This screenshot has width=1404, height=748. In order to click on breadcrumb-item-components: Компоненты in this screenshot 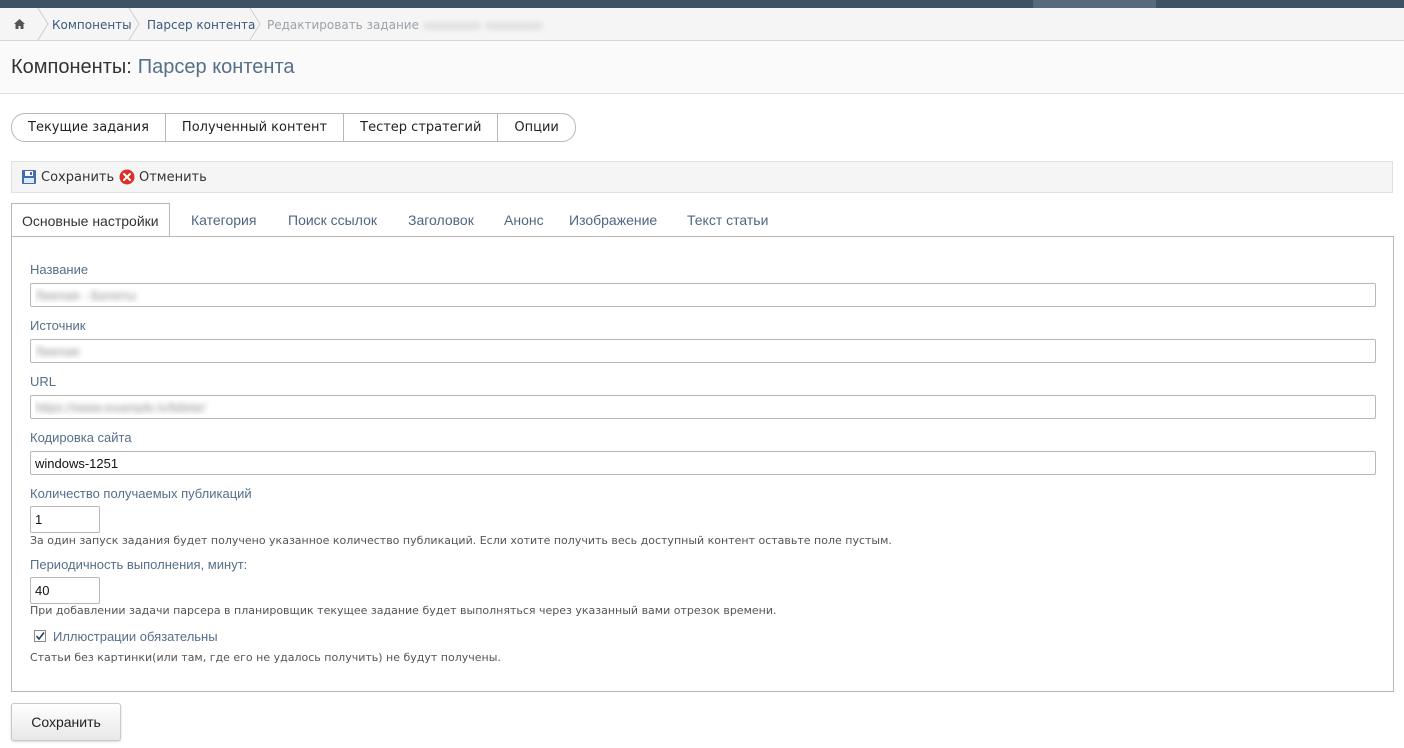, I will do `click(92, 24)`.